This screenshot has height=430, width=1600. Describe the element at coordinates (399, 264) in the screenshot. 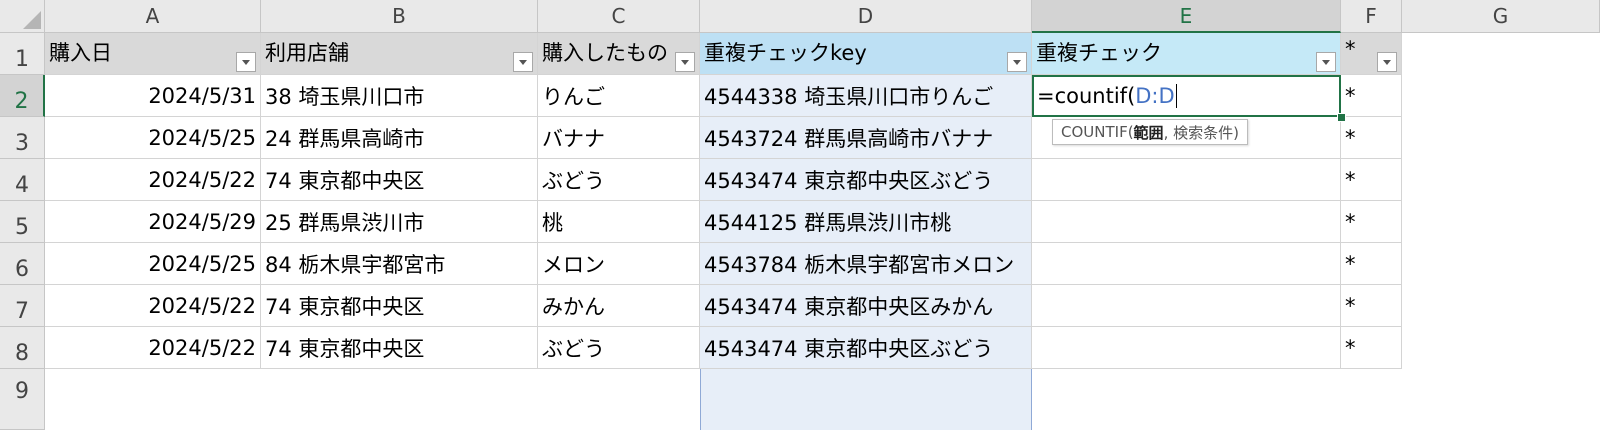

I see `cell-store: 84 栃木県宇都宮市` at that location.